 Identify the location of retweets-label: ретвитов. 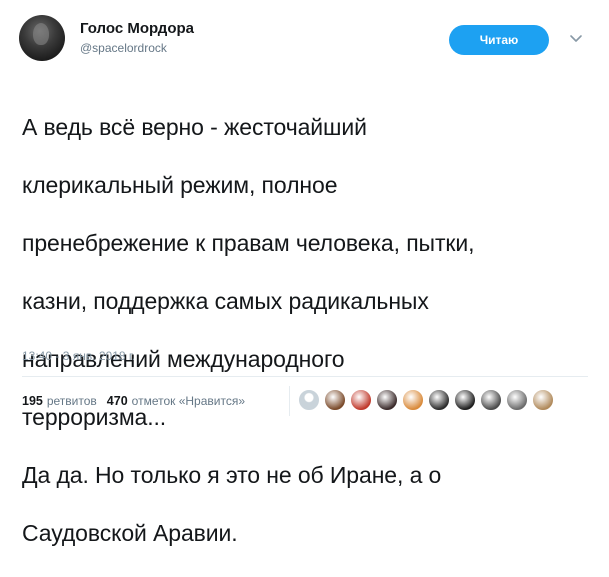
(72, 401).